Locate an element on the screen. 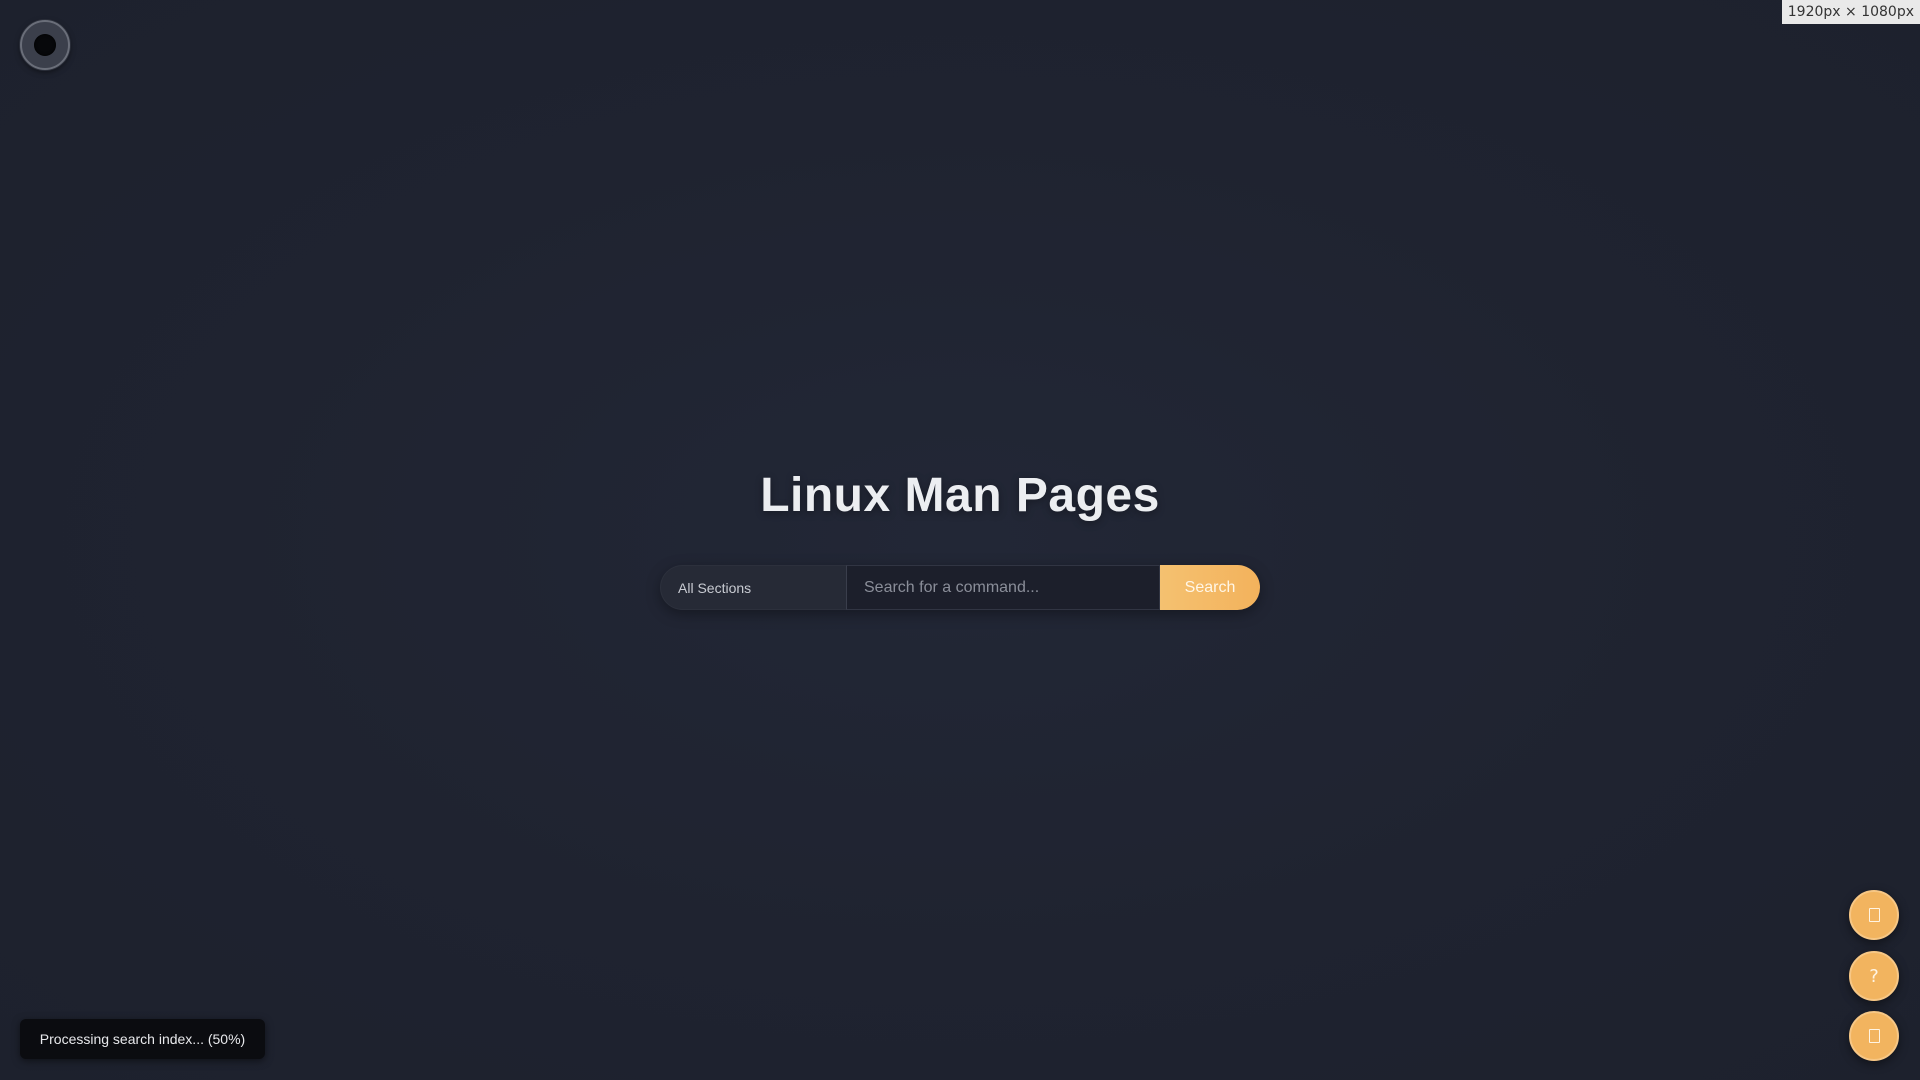 This screenshot has width=1920, height=1080. search-button: Search is located at coordinates (1210, 587).